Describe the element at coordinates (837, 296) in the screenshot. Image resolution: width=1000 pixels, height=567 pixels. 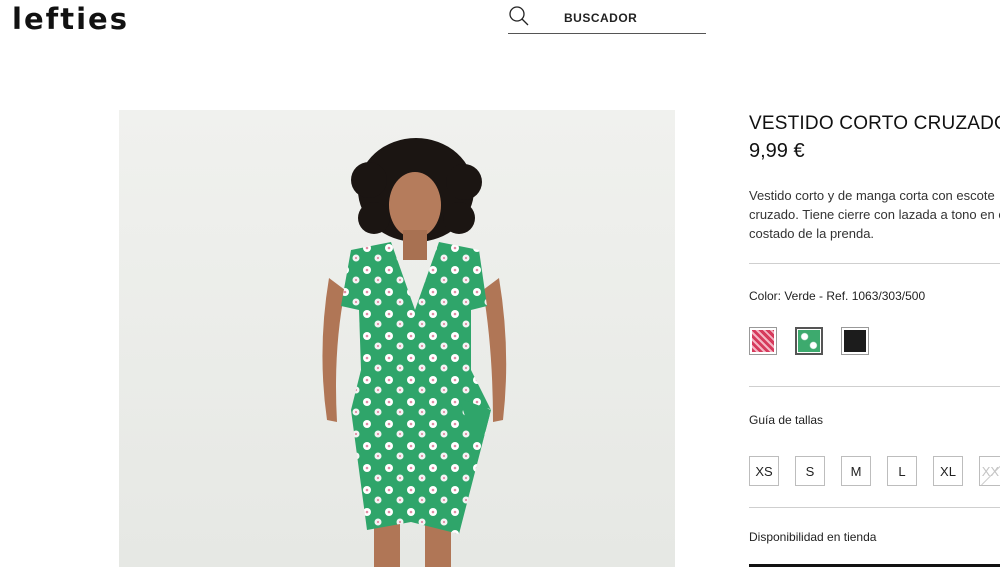
I see `color-reference: Color: Verde - Ref. 1063/303/500` at that location.